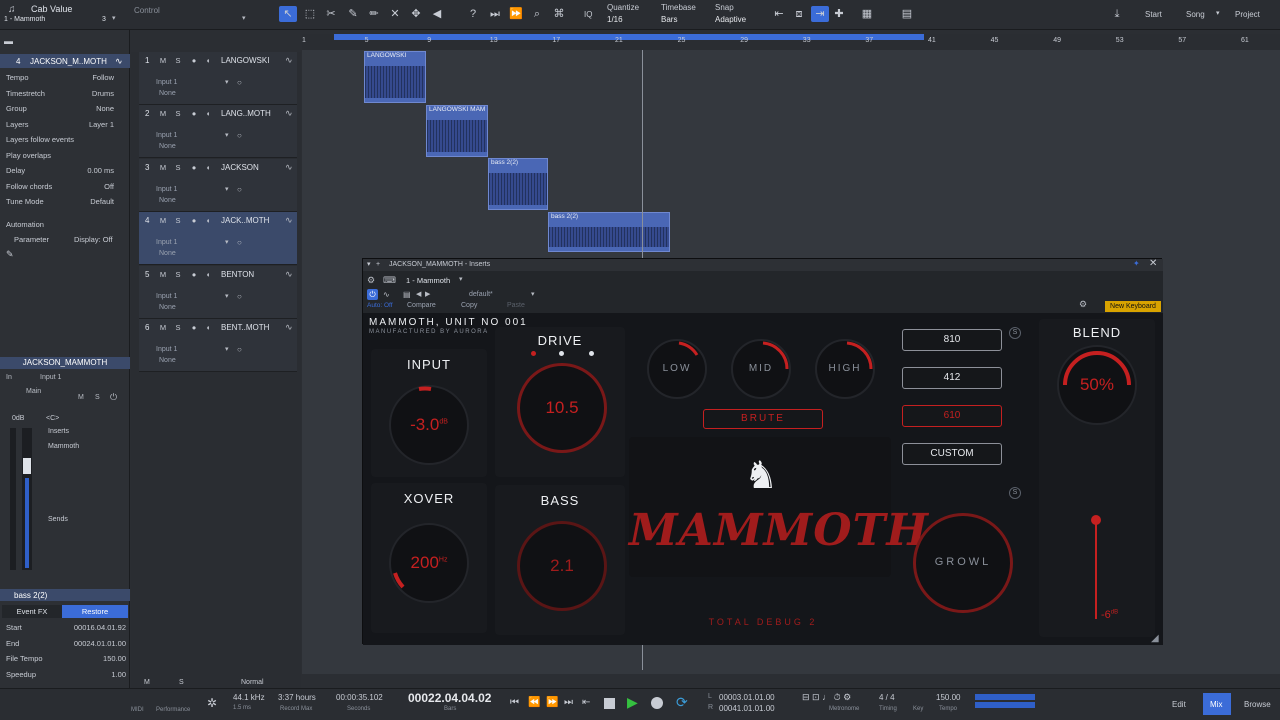 Image resolution: width=1280 pixels, height=720 pixels. Describe the element at coordinates (93, 239) in the screenshot. I see `parameter-value: Display: Off` at that location.